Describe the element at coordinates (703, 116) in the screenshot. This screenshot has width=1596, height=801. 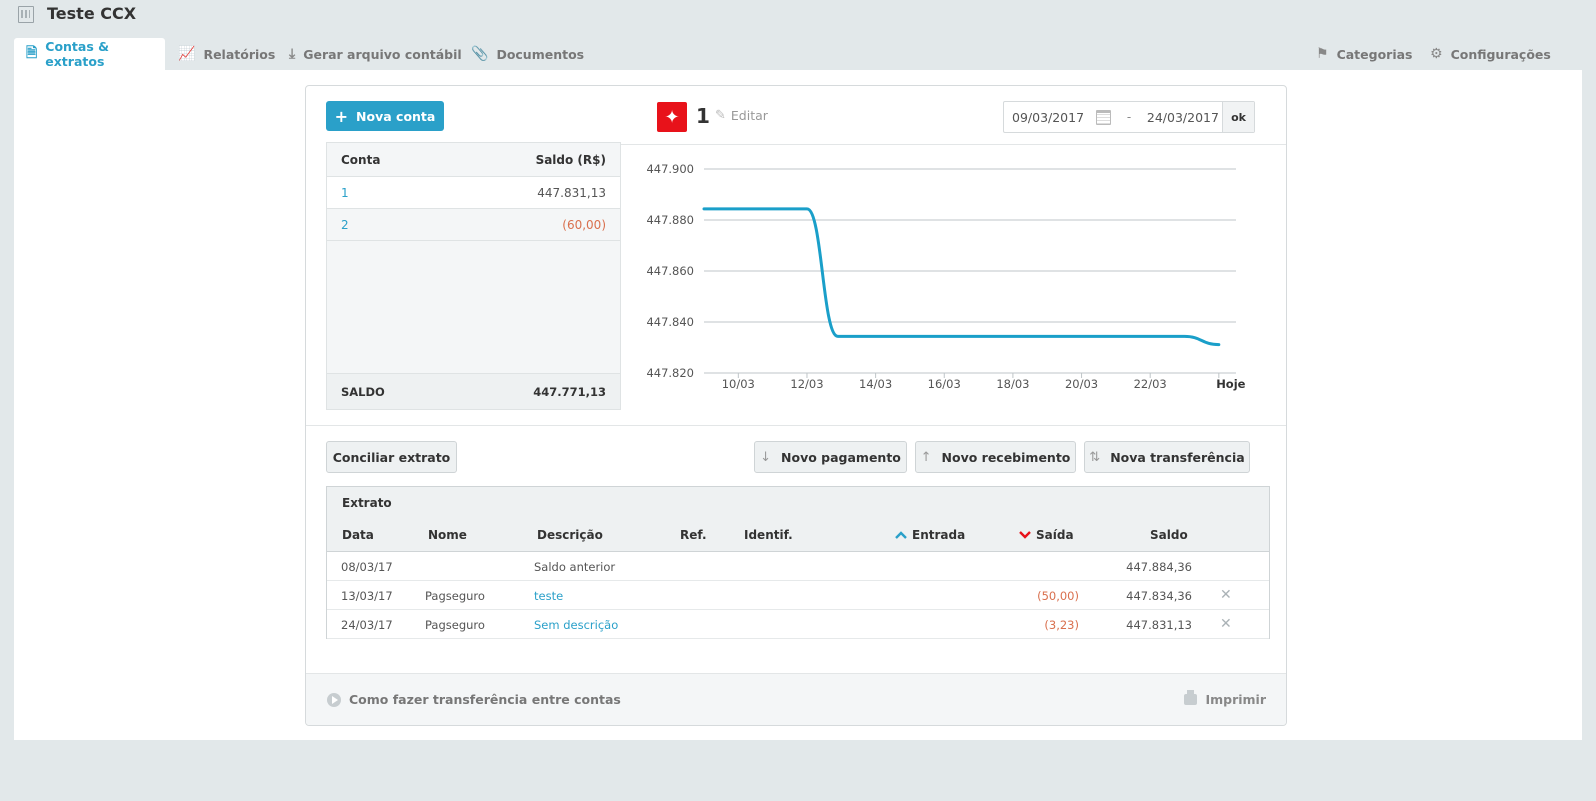
I see `account-number: 1` at that location.